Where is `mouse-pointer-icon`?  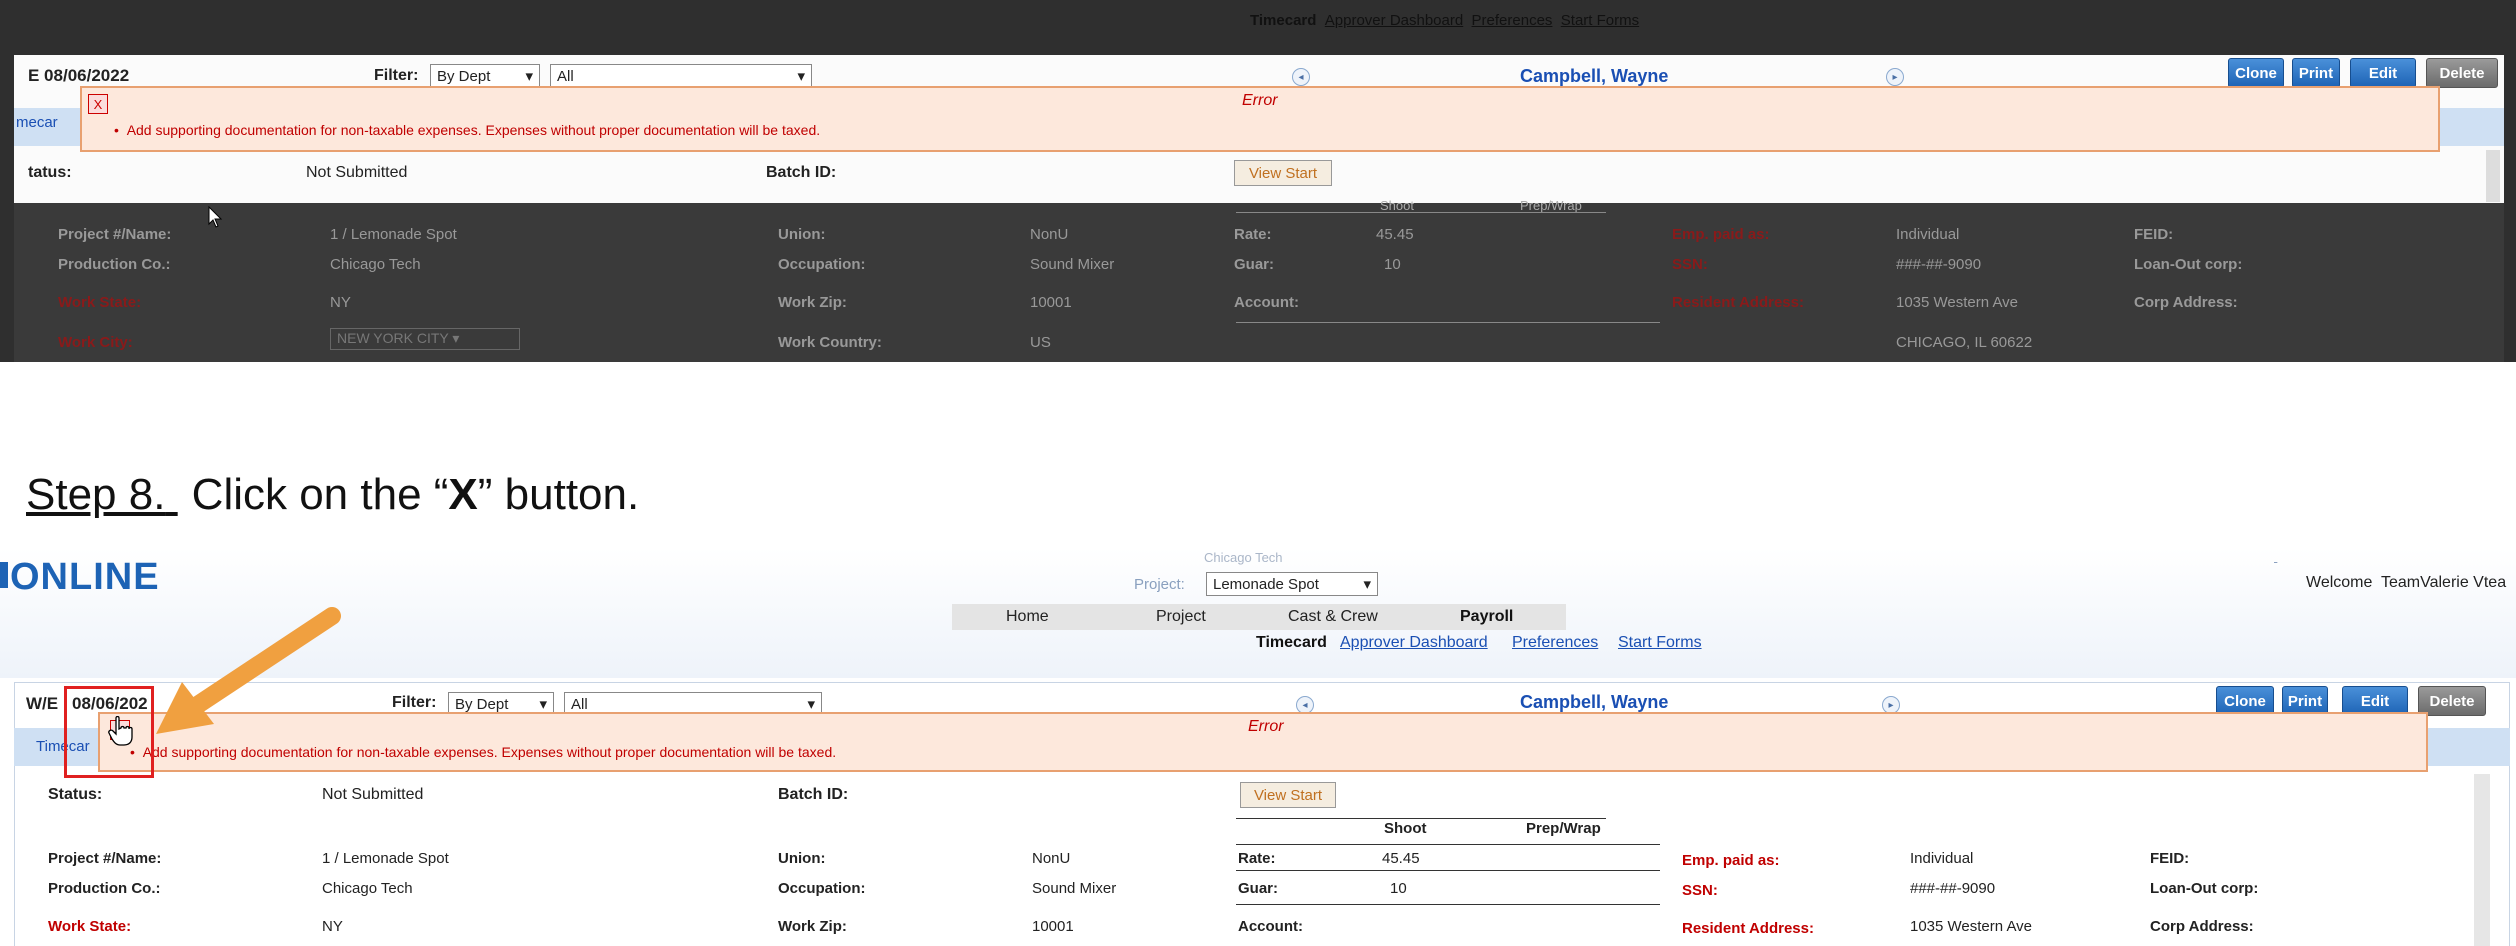
mouse-pointer-icon is located at coordinates (215, 217).